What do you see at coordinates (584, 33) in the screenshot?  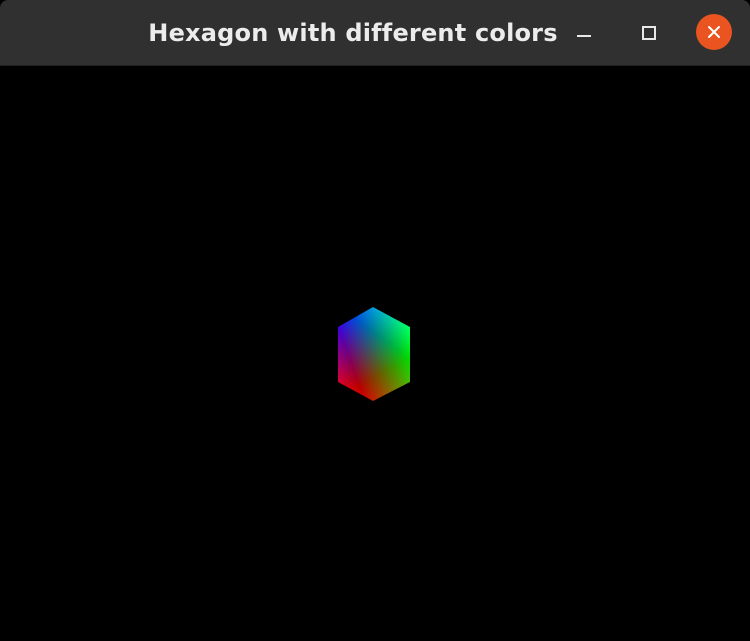 I see `minimize-button` at bounding box center [584, 33].